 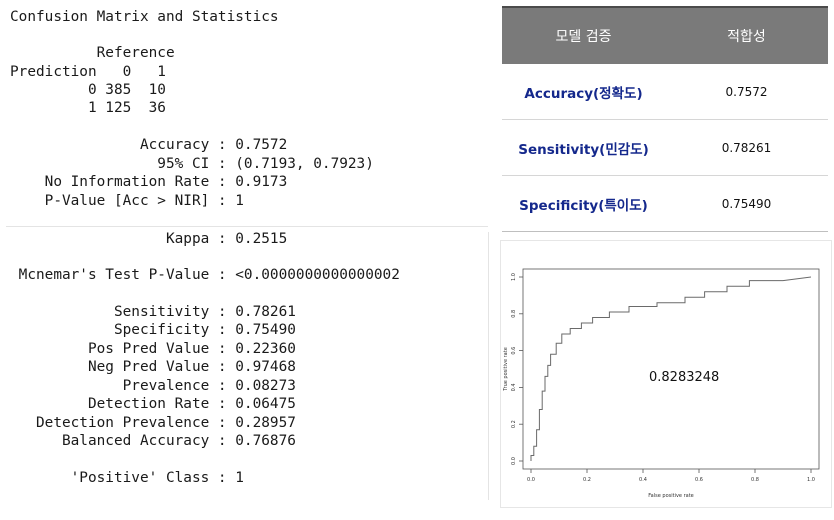 What do you see at coordinates (583, 92) in the screenshot?
I see `metric-accuracy-label: Accuracy(정확도)` at bounding box center [583, 92].